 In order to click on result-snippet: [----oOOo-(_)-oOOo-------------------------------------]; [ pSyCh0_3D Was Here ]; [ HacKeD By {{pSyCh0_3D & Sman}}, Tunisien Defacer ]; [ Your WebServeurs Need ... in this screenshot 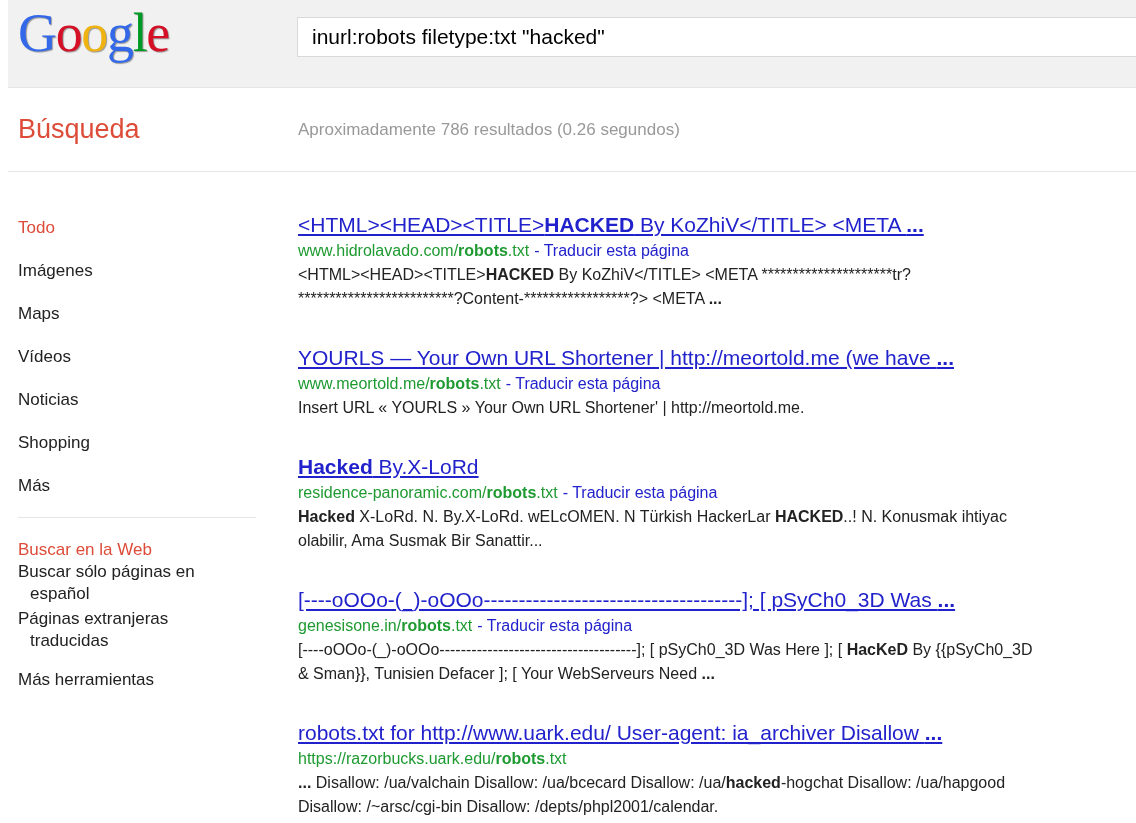, I will do `click(666, 662)`.